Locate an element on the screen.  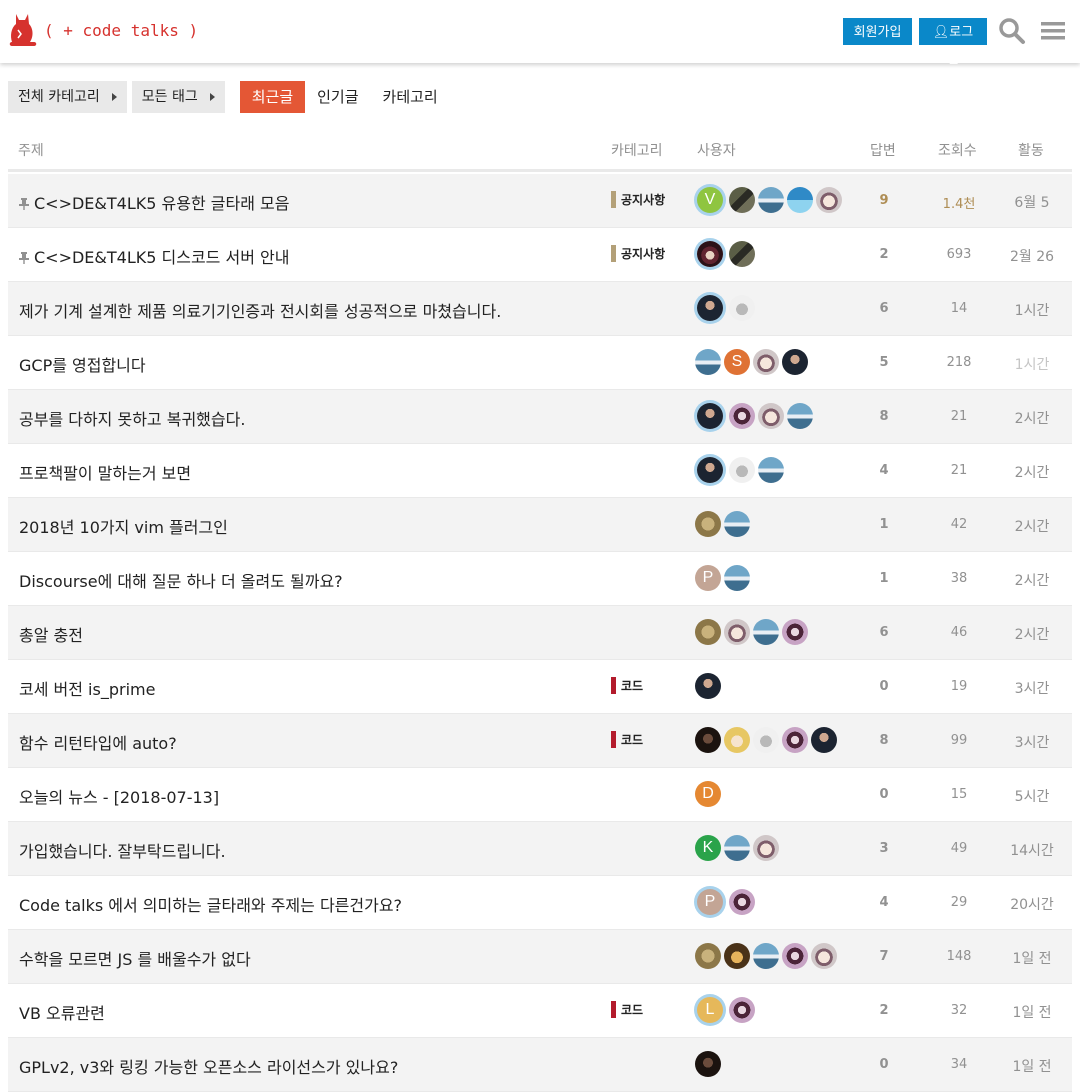
column-replies: 답변 is located at coordinates (883, 150).